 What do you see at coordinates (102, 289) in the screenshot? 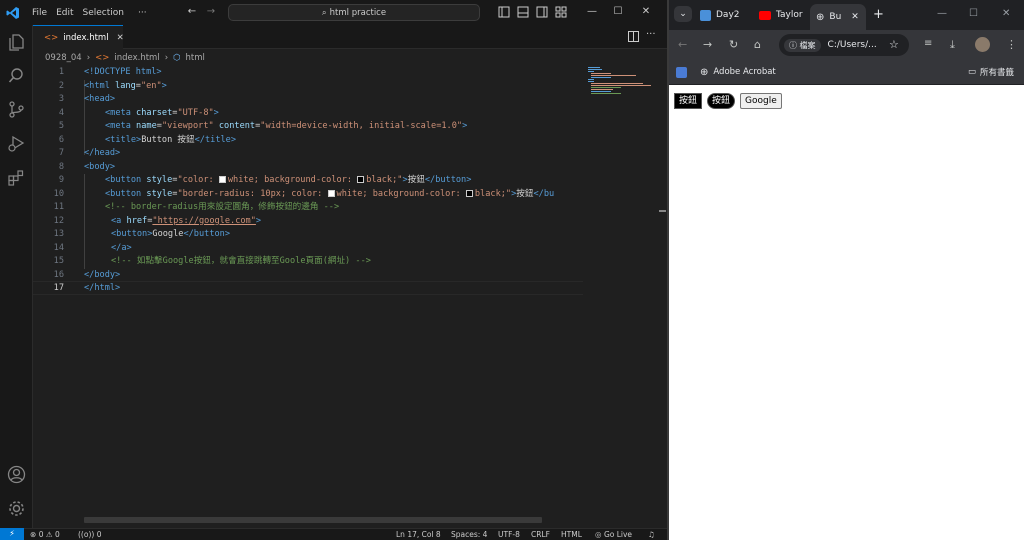
I see `code-line: </html>` at bounding box center [102, 289].